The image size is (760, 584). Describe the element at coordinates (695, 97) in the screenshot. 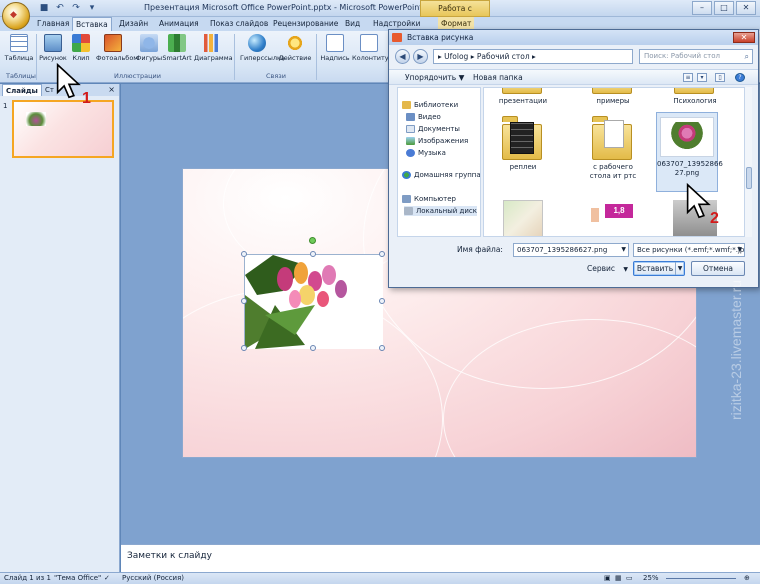

I see `file-item: Психология` at that location.